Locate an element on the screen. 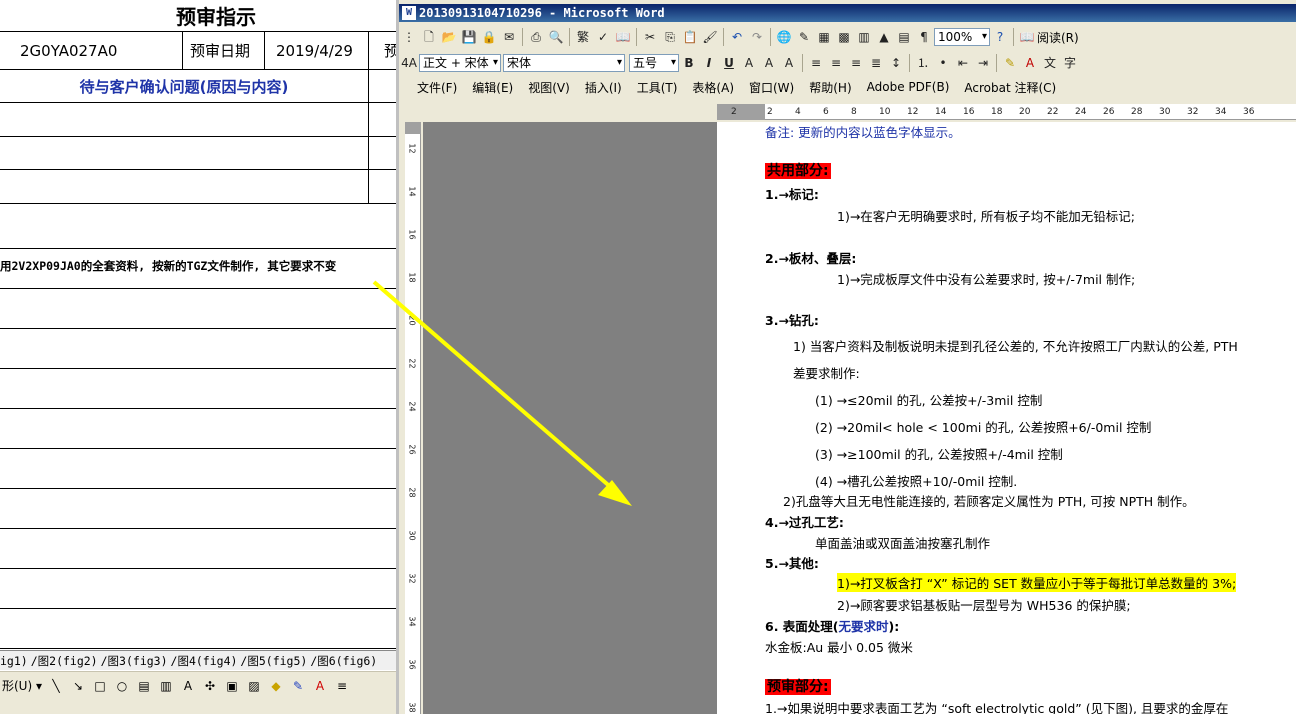 This screenshot has height=714, width=1296. doc-section-6: 6. 表面处理(无要求时): is located at coordinates (832, 626).